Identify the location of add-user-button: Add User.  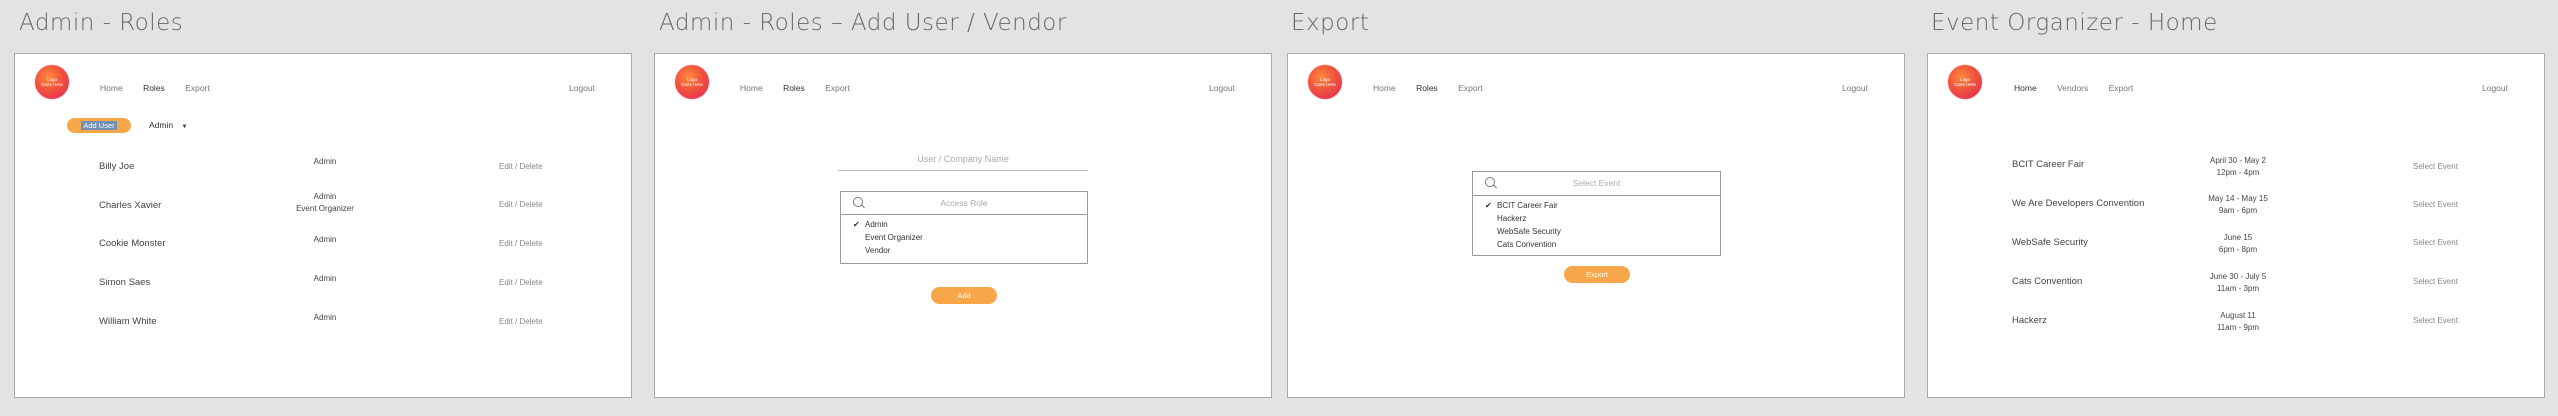
(99, 125).